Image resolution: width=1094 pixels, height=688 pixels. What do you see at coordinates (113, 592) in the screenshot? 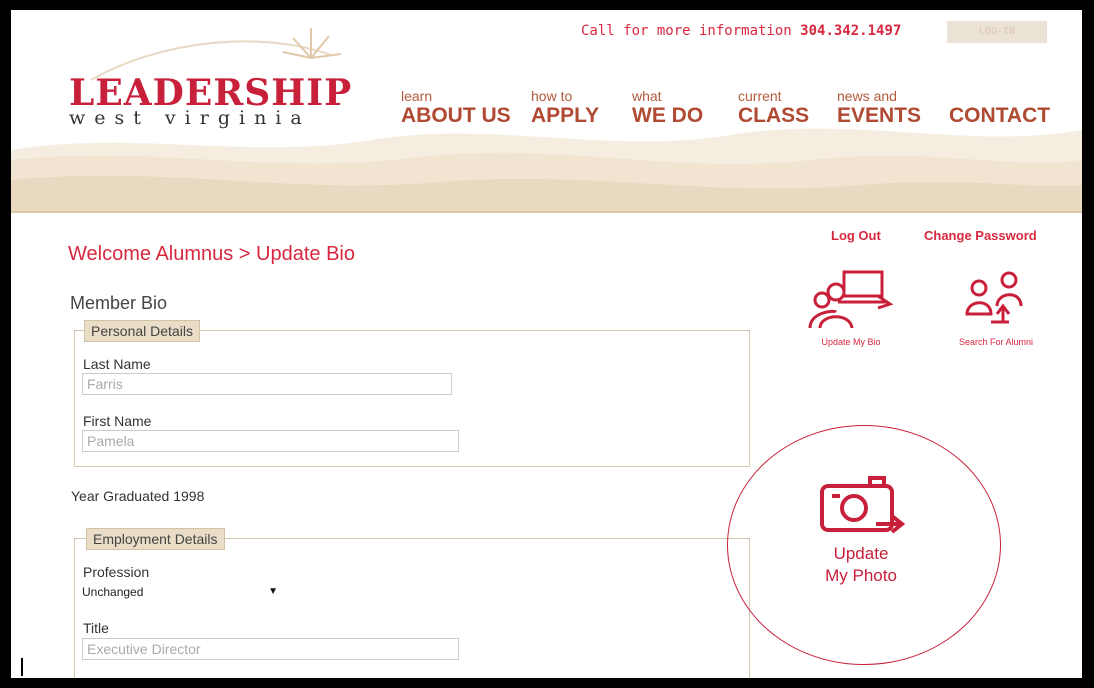
I see `profession-selected-value: Unchanged` at bounding box center [113, 592].